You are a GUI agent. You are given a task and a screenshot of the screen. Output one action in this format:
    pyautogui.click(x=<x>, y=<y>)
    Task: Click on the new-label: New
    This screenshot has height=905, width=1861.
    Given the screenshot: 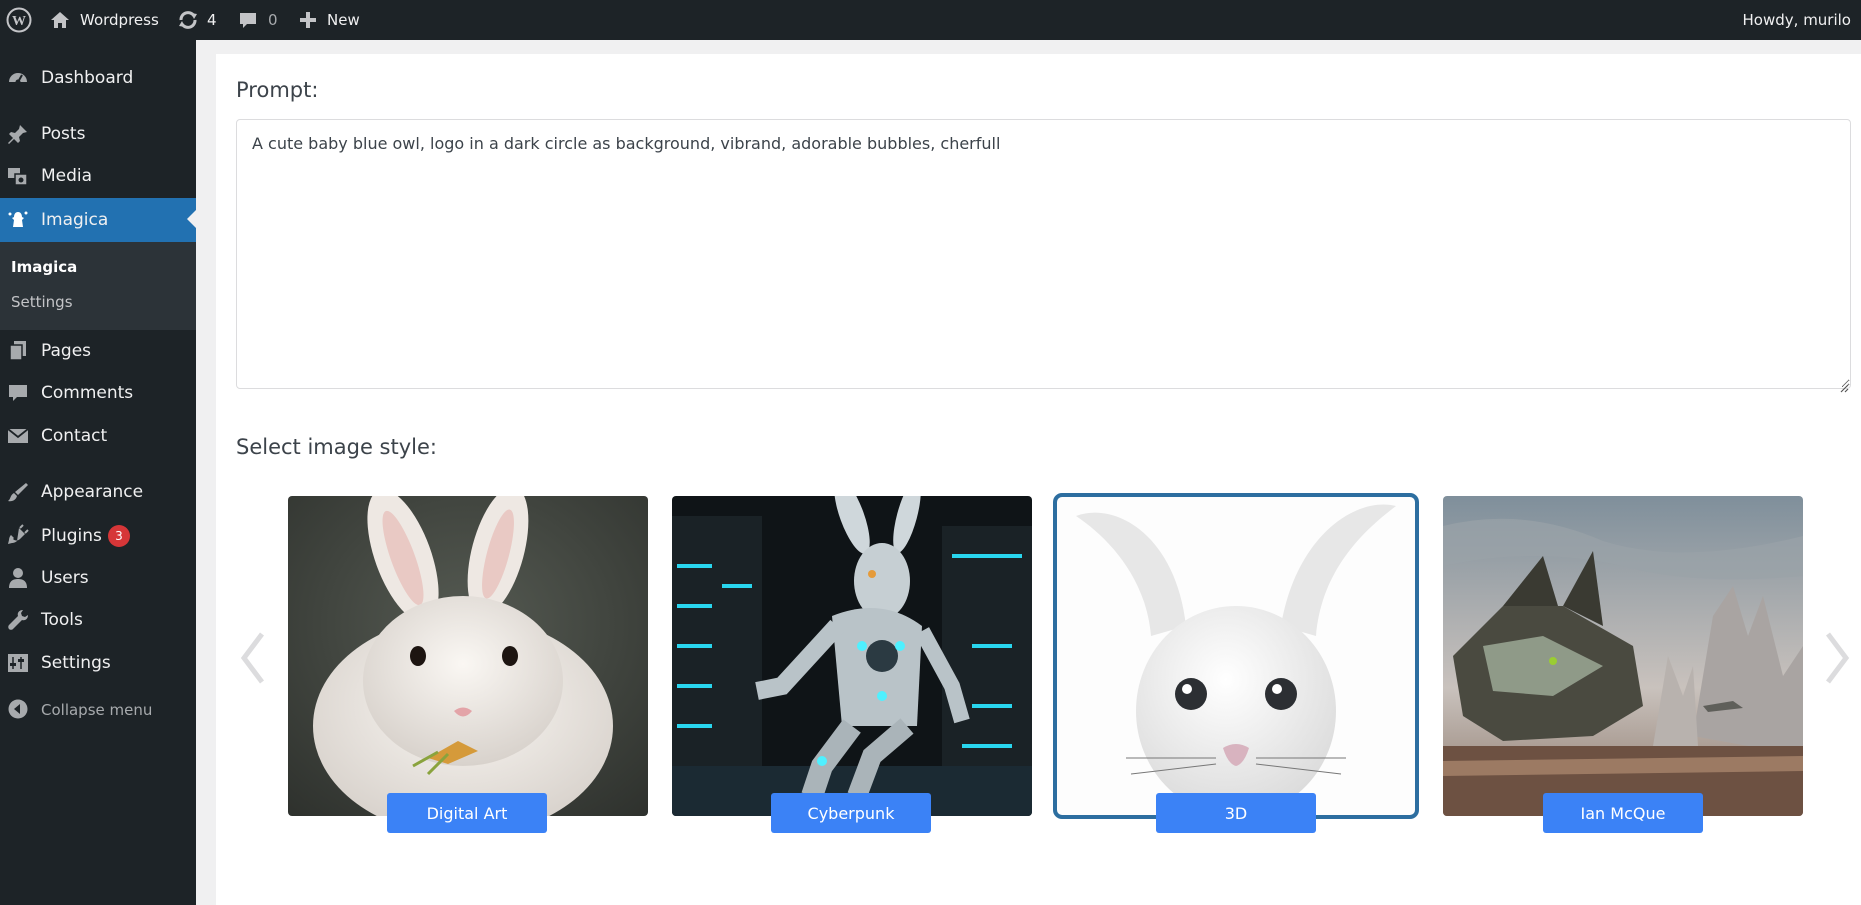 What is the action you would take?
    pyautogui.click(x=343, y=20)
    